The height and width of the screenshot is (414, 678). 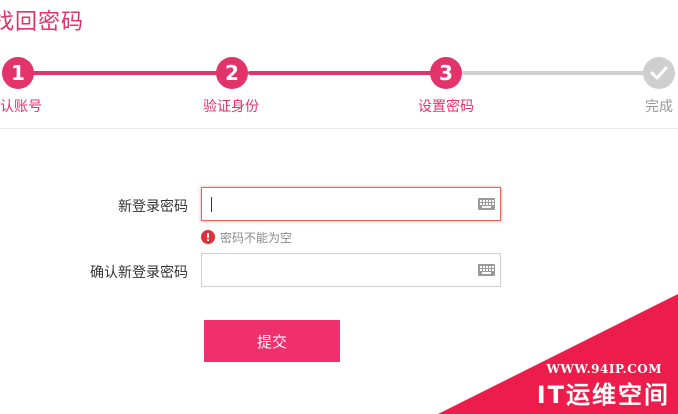 What do you see at coordinates (211, 204) in the screenshot?
I see `text-caret` at bounding box center [211, 204].